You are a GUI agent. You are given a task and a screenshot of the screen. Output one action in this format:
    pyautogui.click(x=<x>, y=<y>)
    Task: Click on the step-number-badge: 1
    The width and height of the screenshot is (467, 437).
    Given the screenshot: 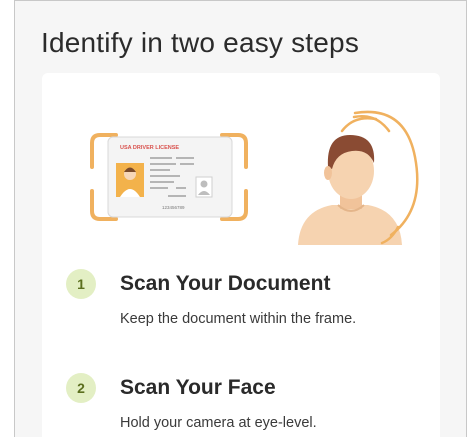 What is the action you would take?
    pyautogui.click(x=81, y=284)
    